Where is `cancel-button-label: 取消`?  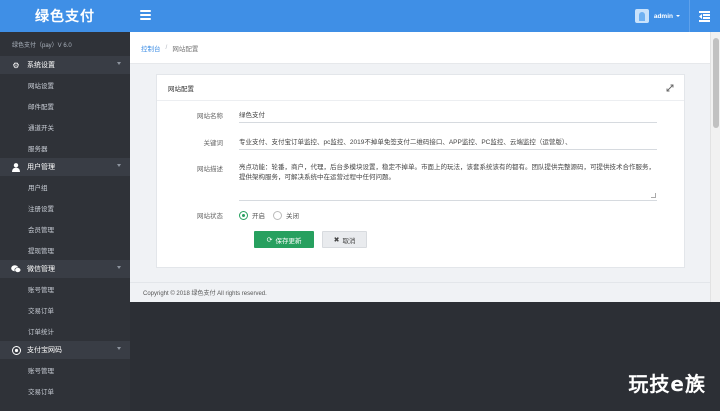 cancel-button-label: 取消 is located at coordinates (349, 241).